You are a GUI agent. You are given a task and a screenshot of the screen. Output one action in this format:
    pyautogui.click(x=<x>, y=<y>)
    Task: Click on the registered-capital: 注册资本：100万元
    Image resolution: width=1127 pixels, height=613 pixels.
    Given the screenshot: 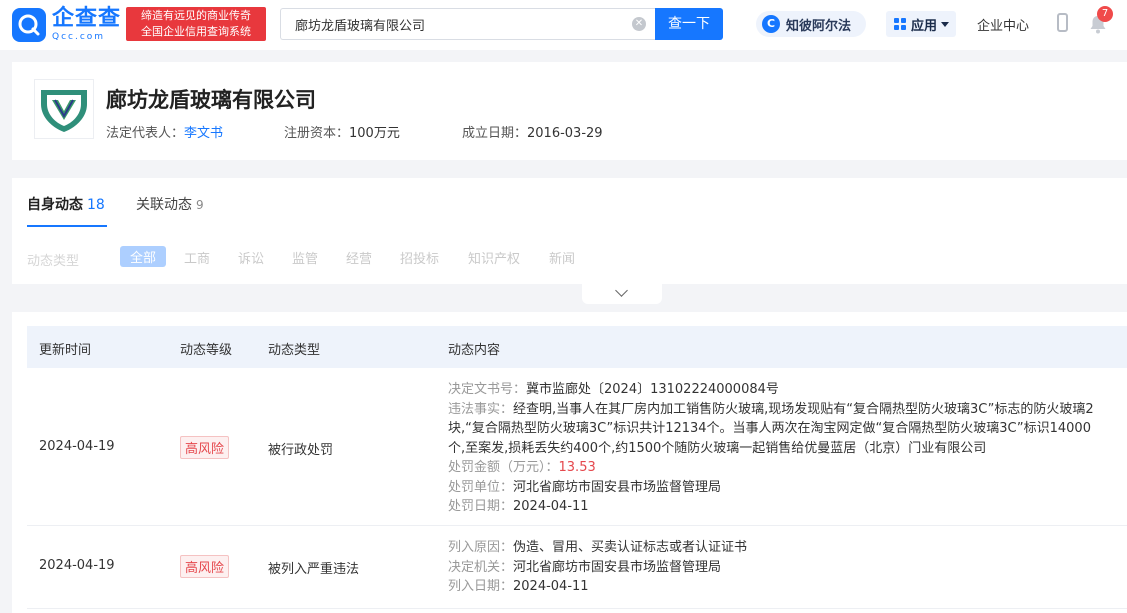 What is the action you would take?
    pyautogui.click(x=342, y=131)
    